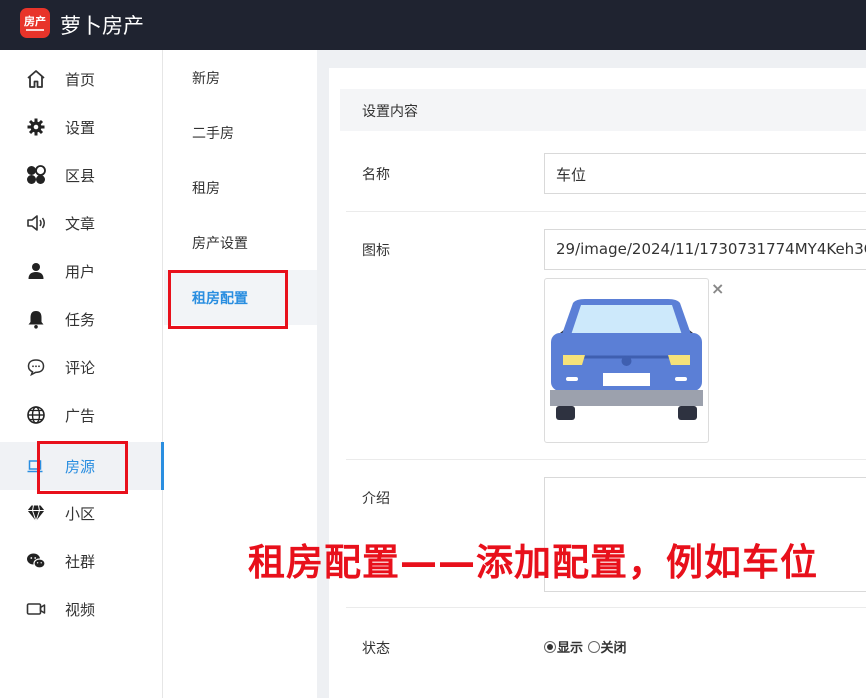  Describe the element at coordinates (82, 467) in the screenshot. I see `annotation-highlight-listings` at that location.